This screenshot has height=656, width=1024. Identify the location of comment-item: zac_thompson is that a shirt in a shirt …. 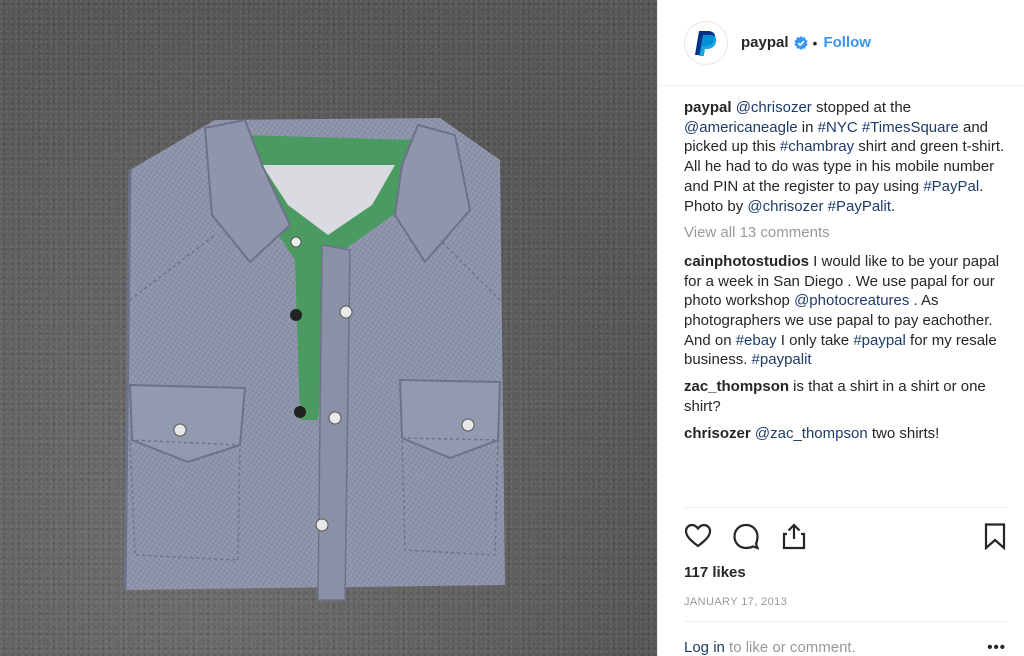
(845, 396).